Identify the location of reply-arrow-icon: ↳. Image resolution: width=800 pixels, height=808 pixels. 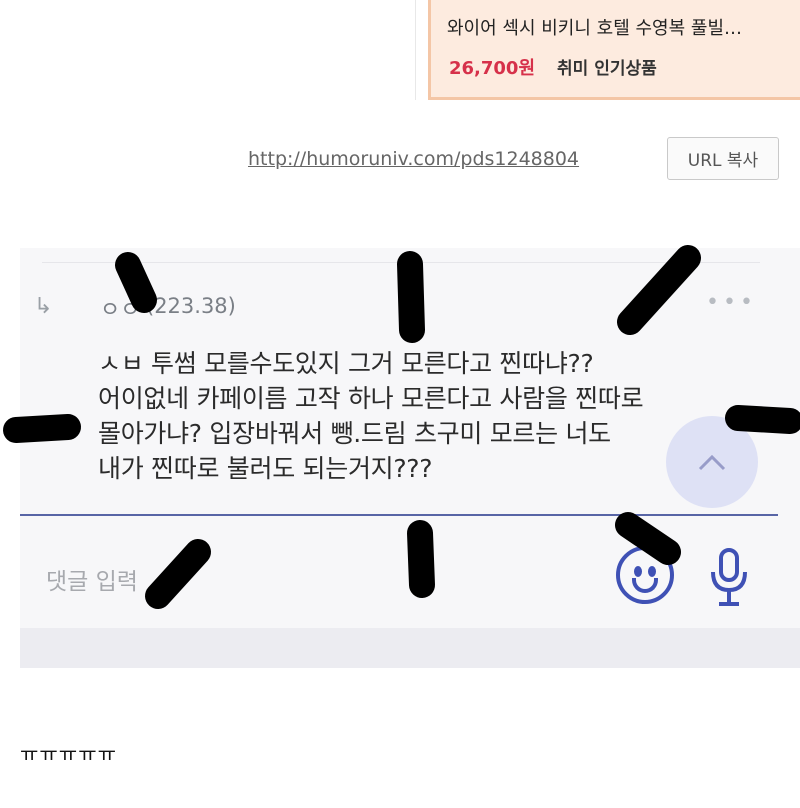
(43, 306).